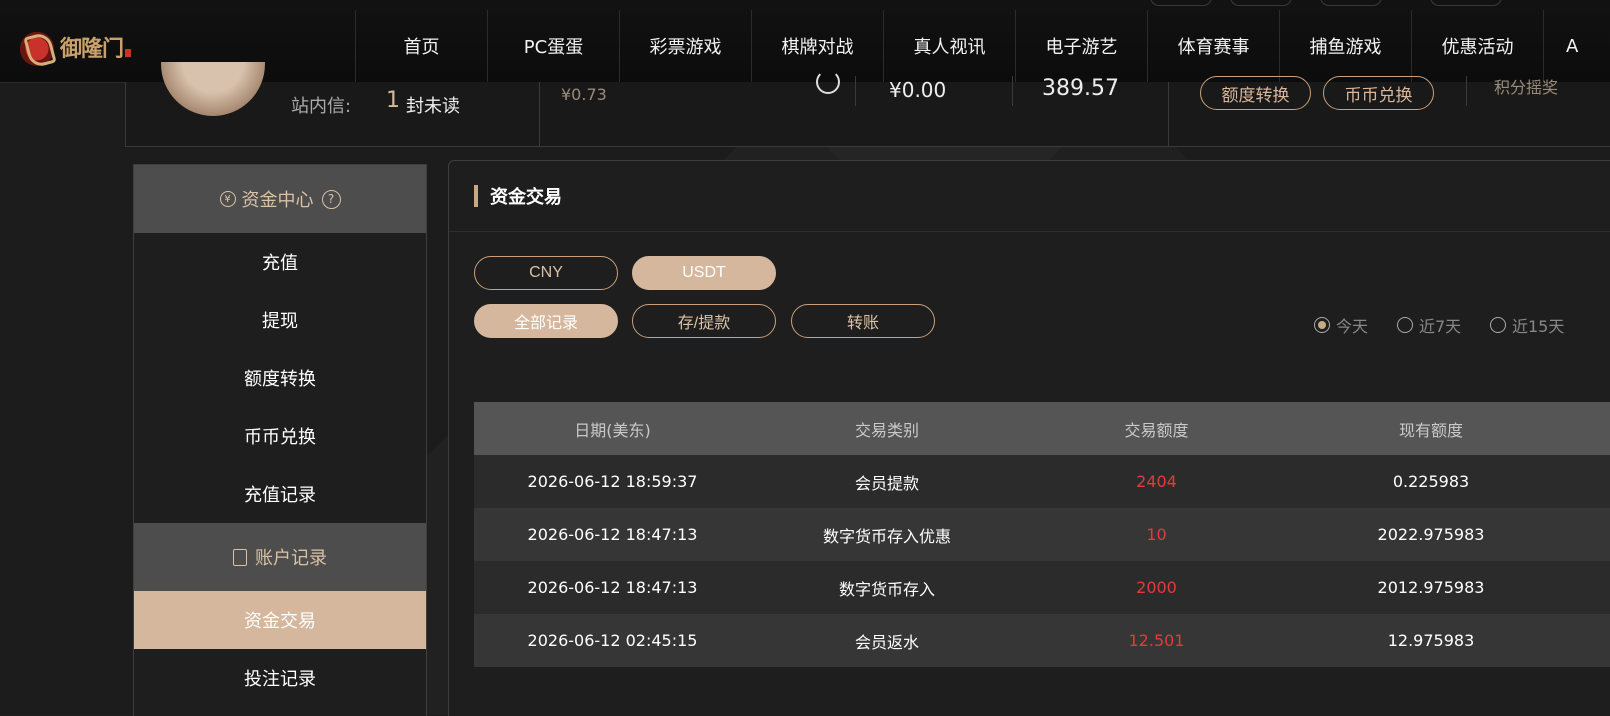 This screenshot has width=1610, height=716. What do you see at coordinates (704, 321) in the screenshot?
I see `tab-deposit-withdraw: 存/提款` at bounding box center [704, 321].